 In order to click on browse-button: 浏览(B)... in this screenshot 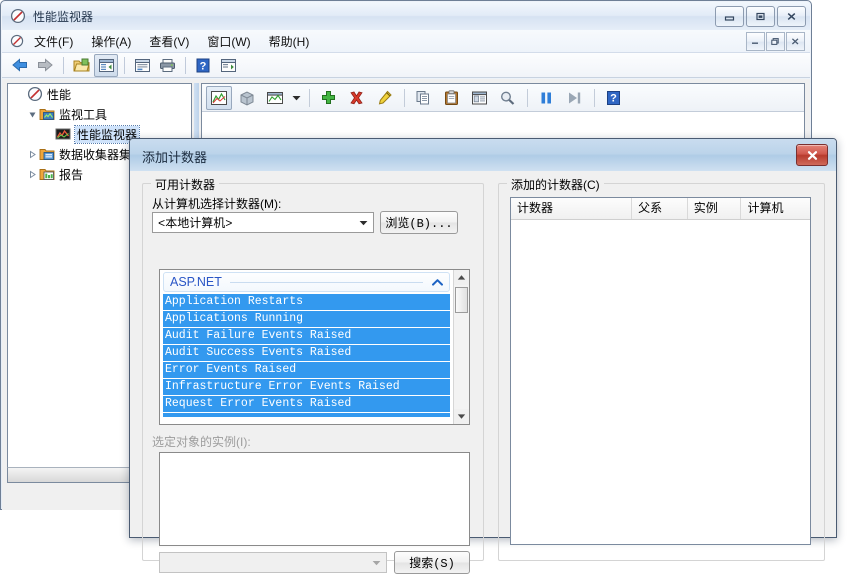, I will do `click(419, 222)`.